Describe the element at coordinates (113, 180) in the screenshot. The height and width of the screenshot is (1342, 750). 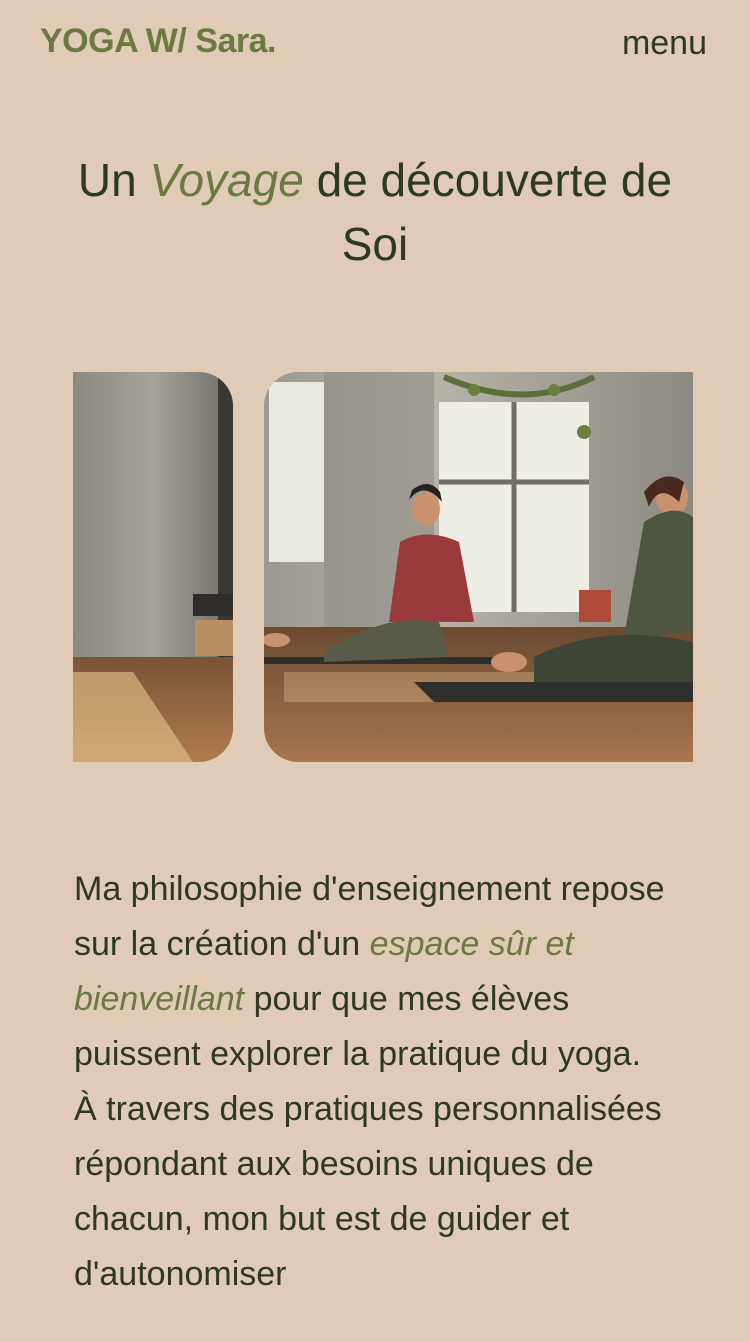
I see `hero-title-part1: Un` at that location.